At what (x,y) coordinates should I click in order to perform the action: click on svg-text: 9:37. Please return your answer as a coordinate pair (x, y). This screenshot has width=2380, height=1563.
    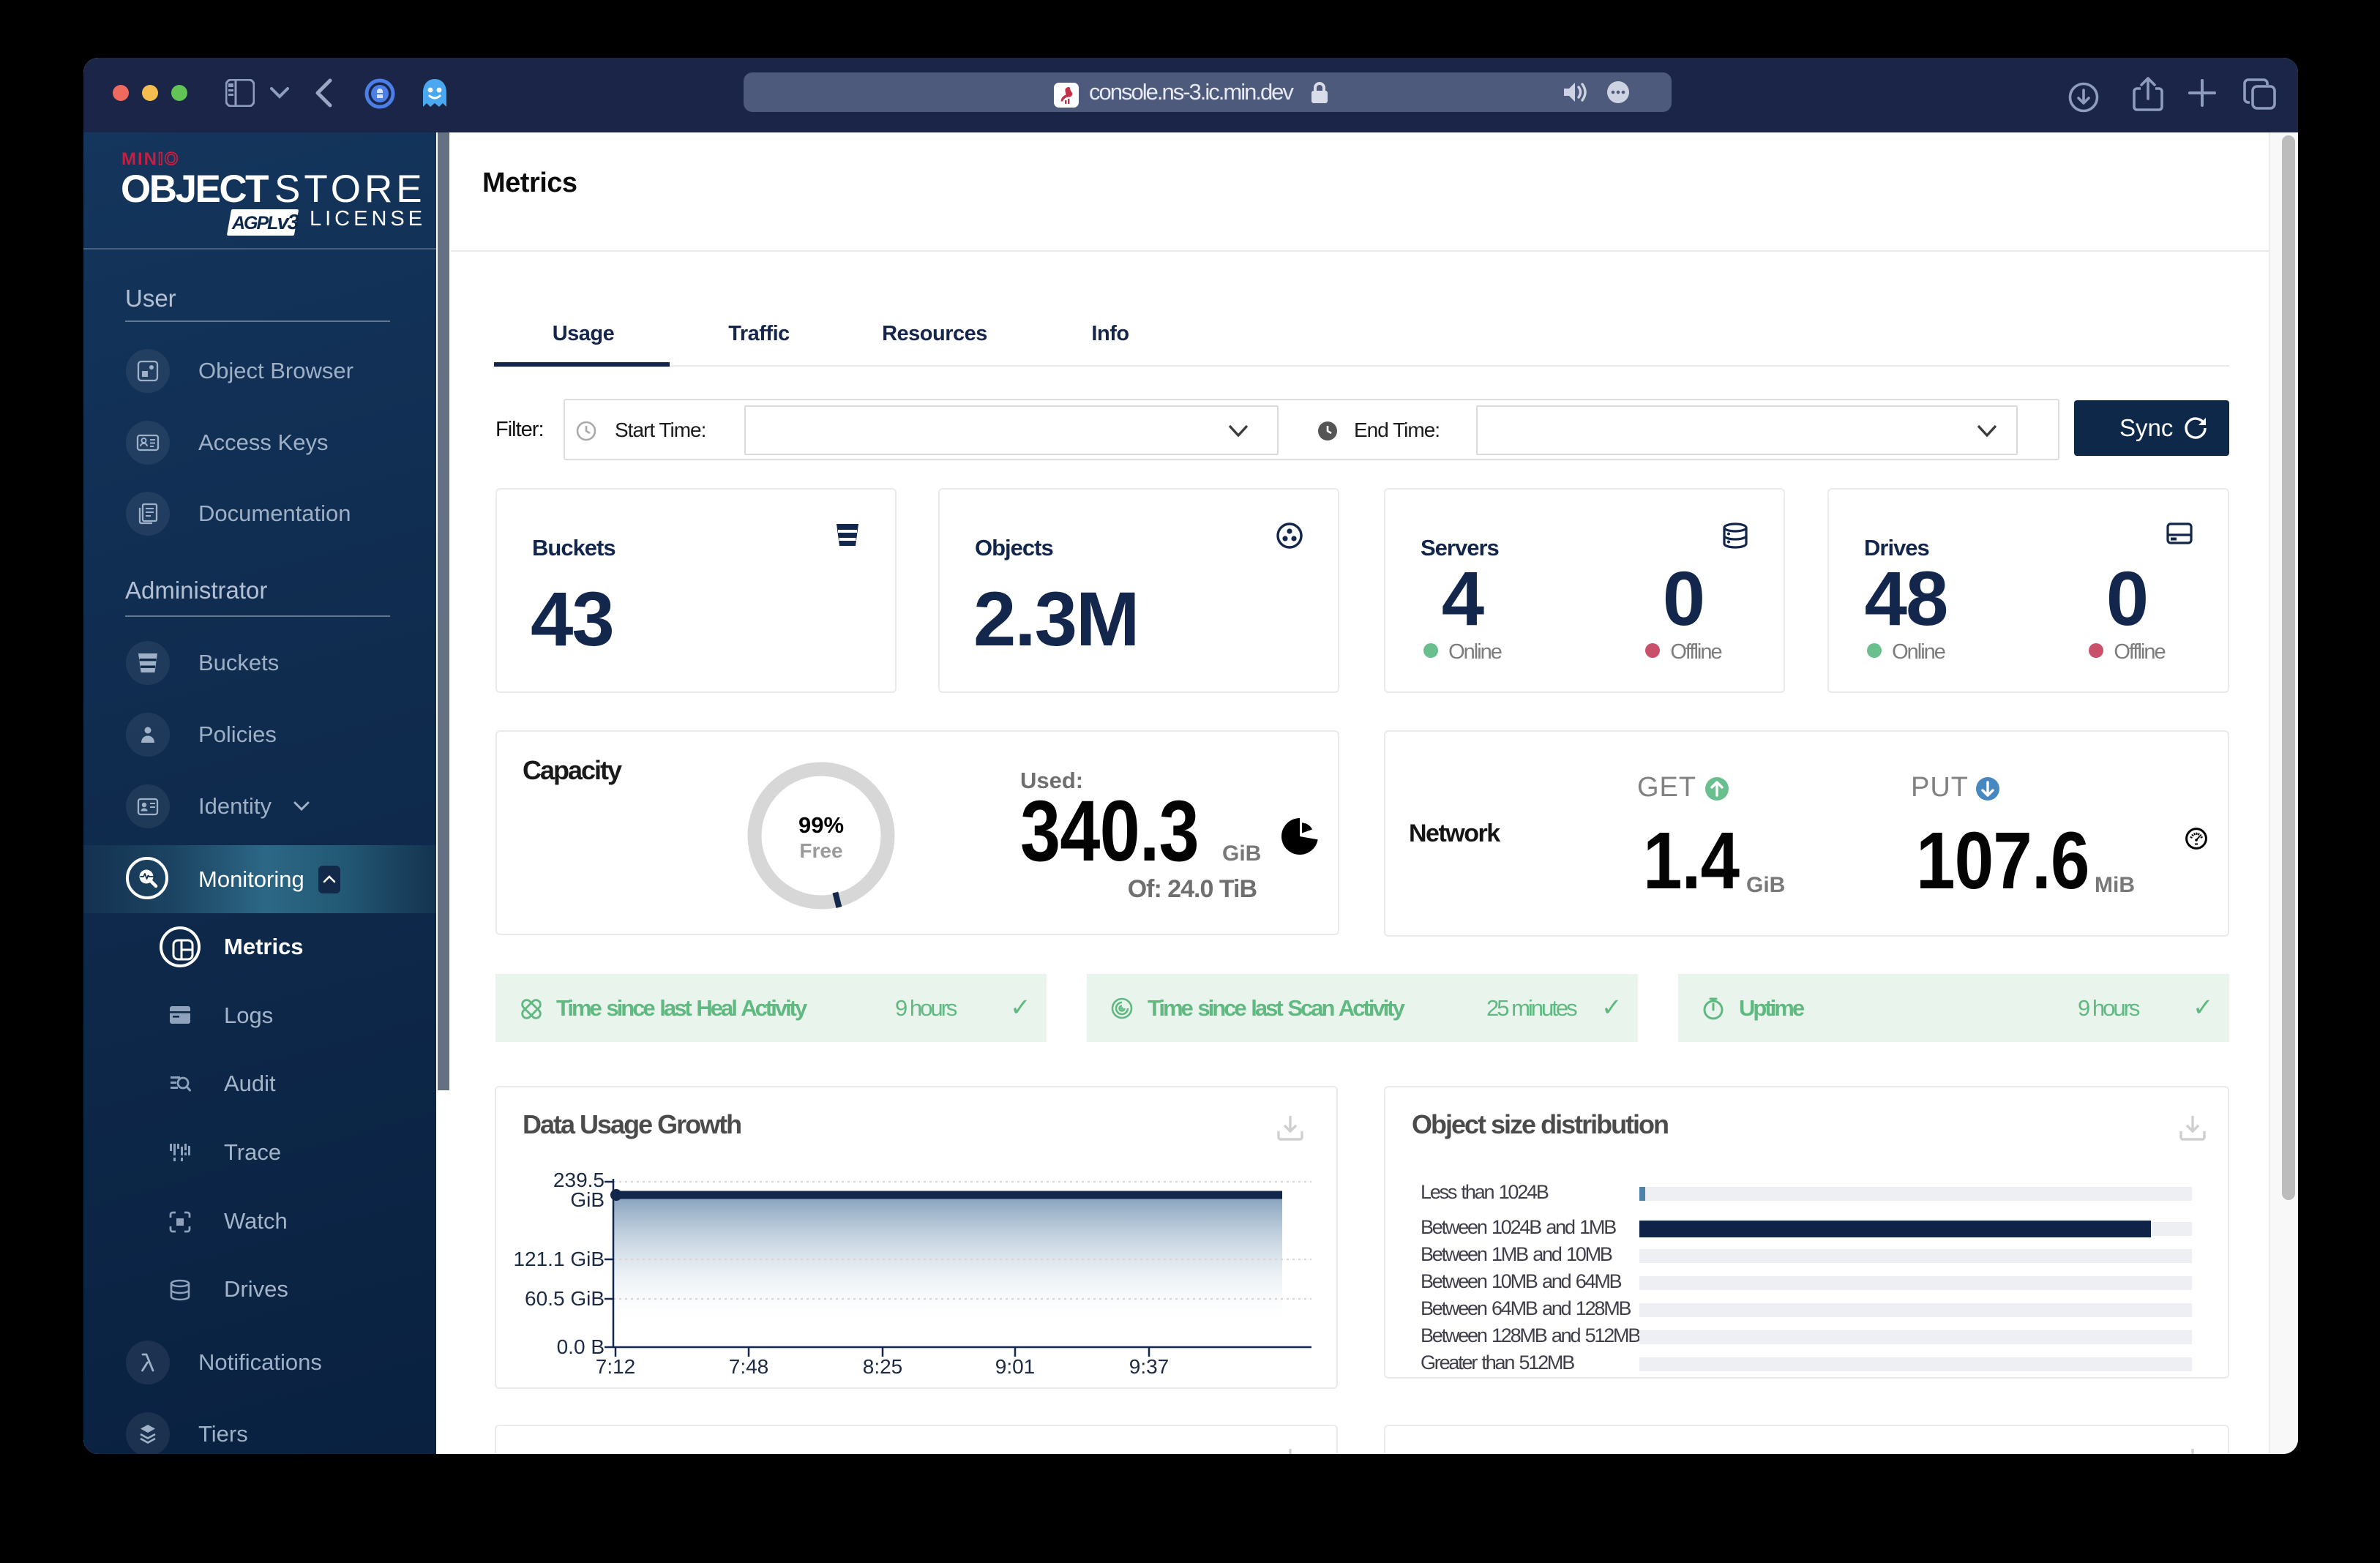
    Looking at the image, I should click on (1149, 1366).